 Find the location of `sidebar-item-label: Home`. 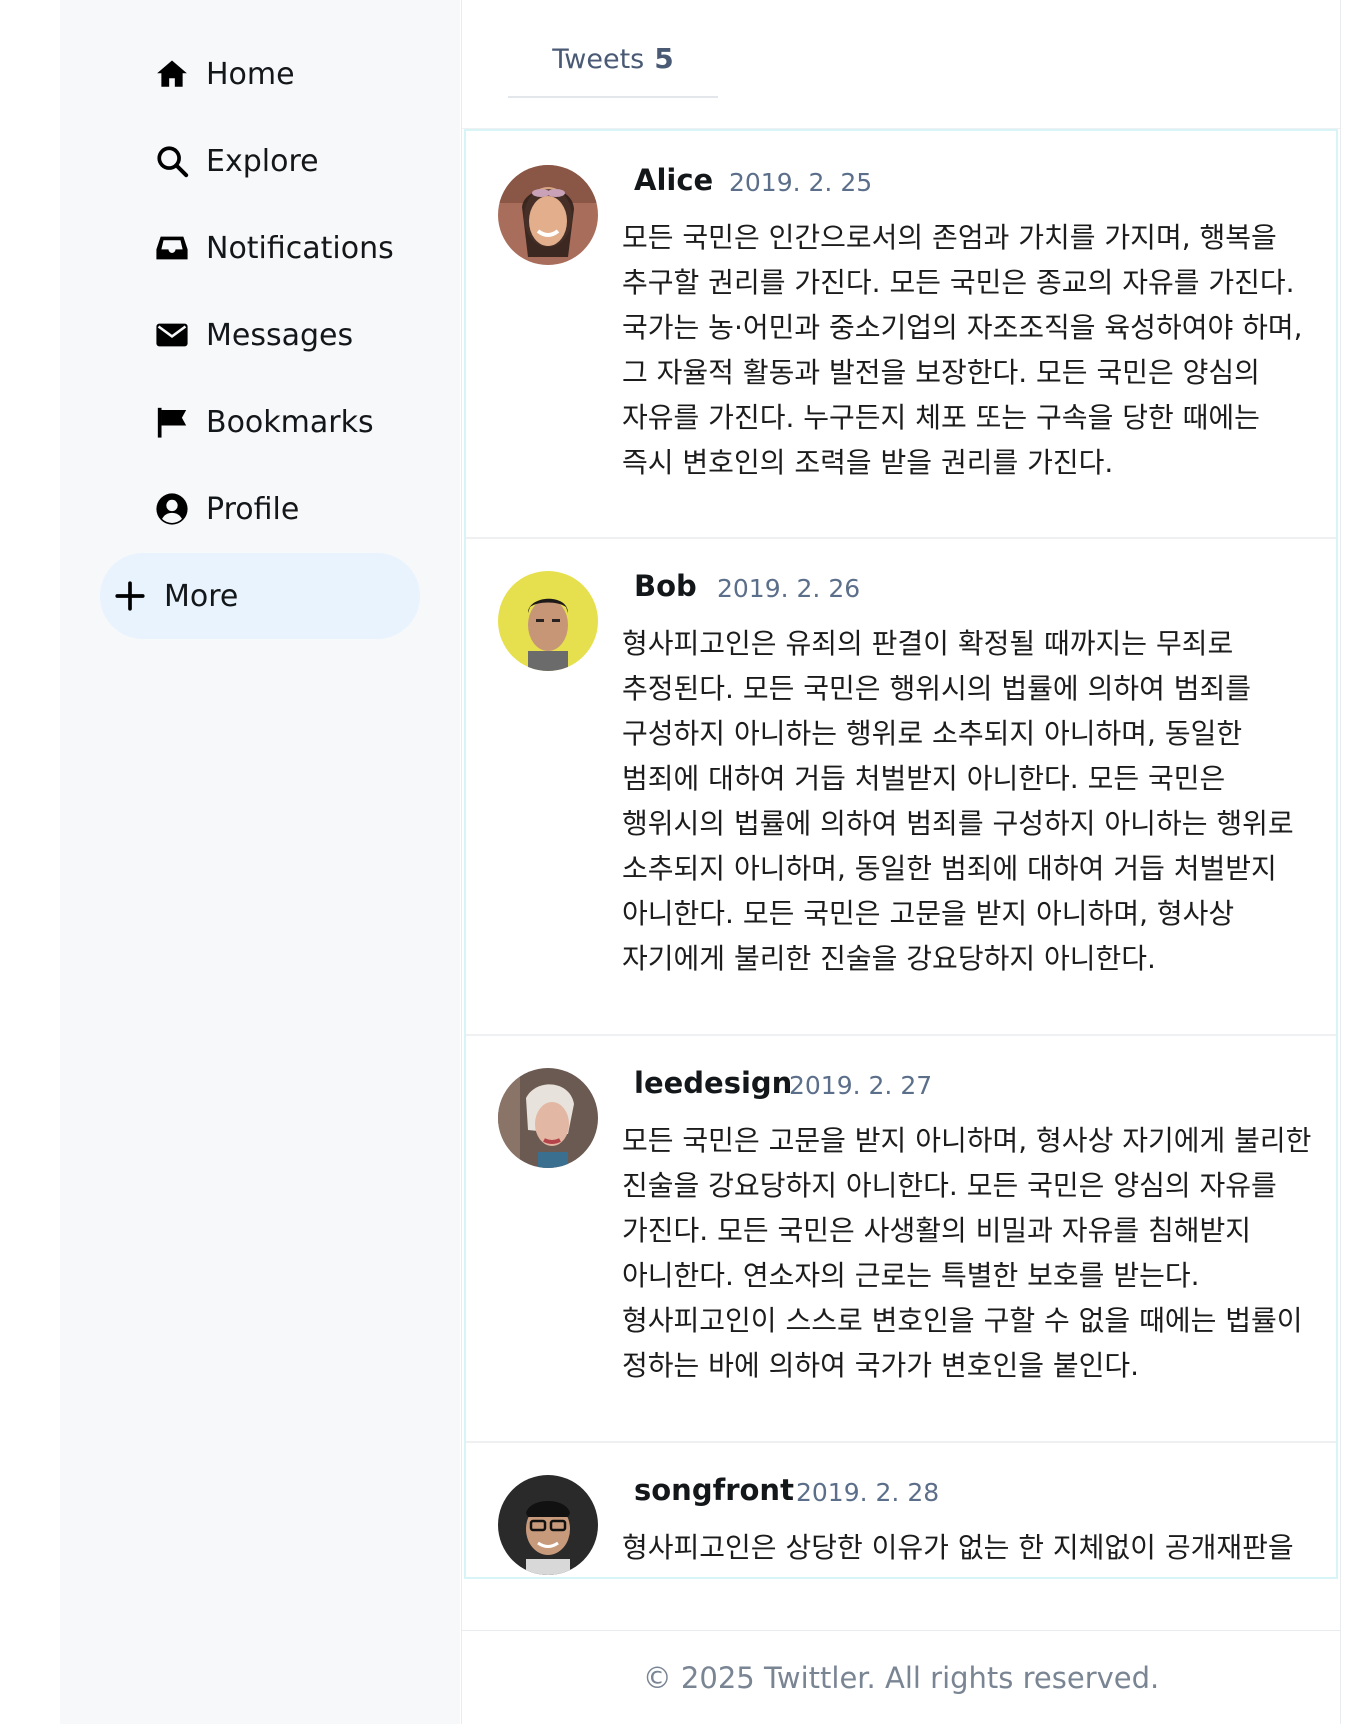

sidebar-item-label: Home is located at coordinates (250, 74).